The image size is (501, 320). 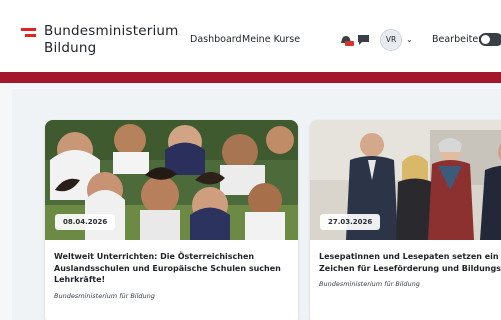 What do you see at coordinates (28, 33) in the screenshot?
I see `austria-flag-icon` at bounding box center [28, 33].